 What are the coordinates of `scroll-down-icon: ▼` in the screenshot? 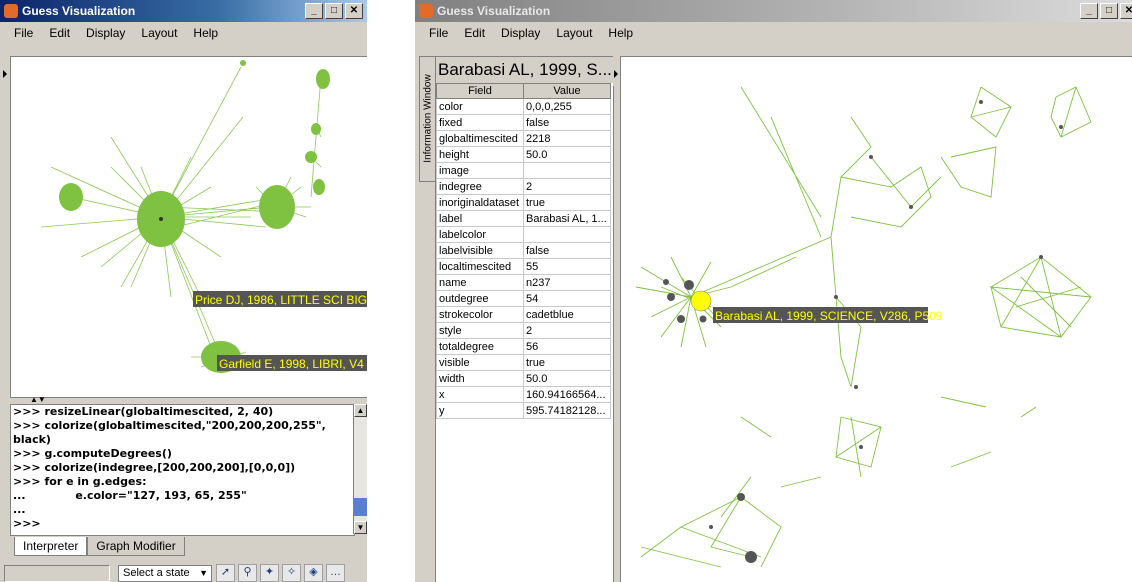 It's located at (360, 527).